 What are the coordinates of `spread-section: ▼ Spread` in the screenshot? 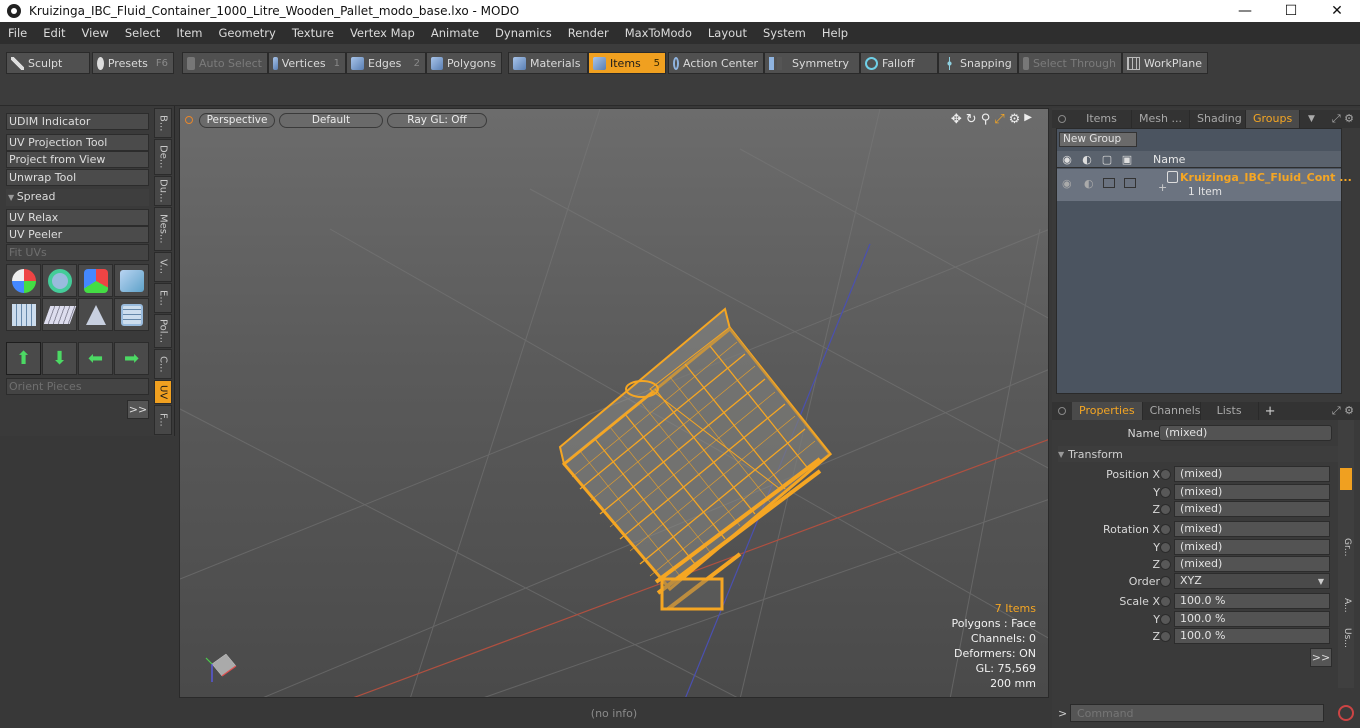 It's located at (77, 197).